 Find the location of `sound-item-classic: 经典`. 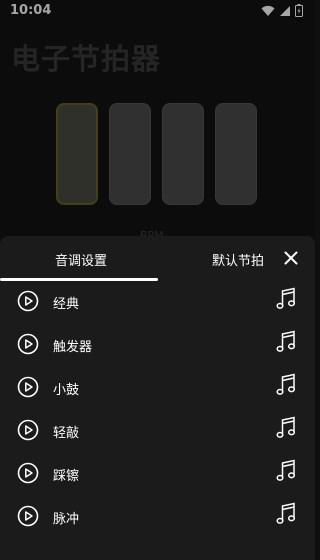

sound-item-classic: 经典 is located at coordinates (157, 303).